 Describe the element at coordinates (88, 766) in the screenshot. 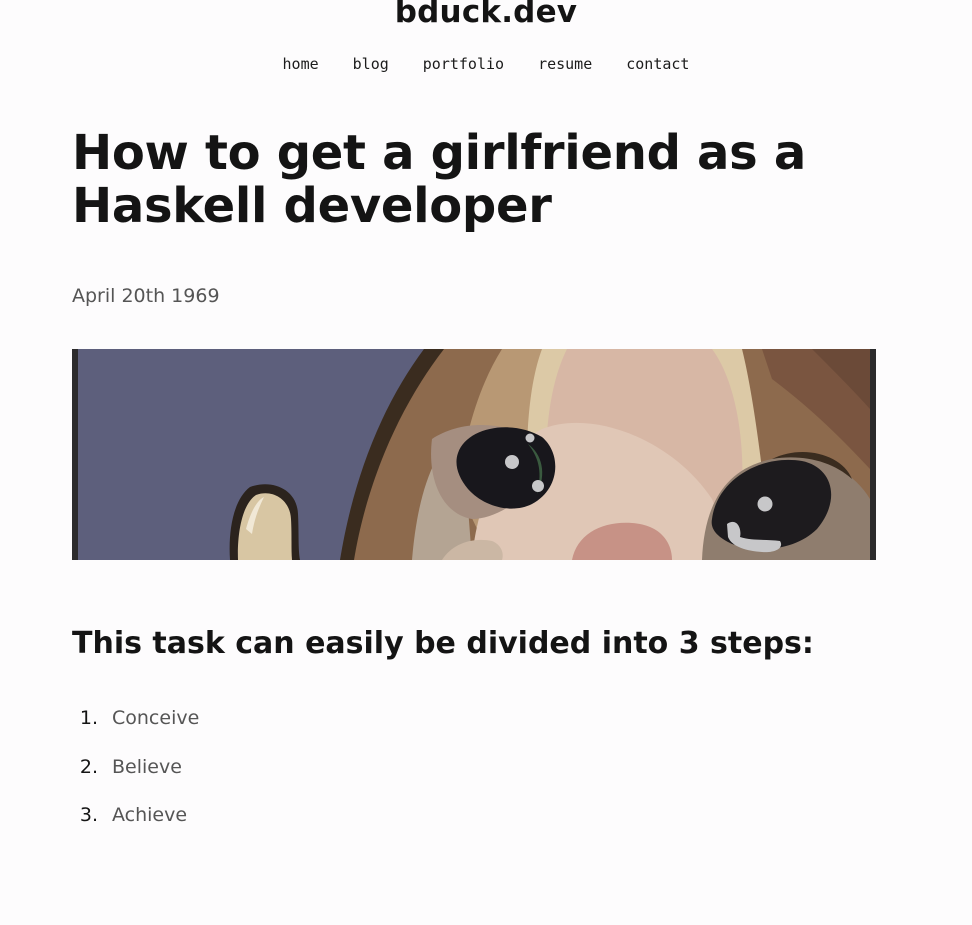

I see `list-item-number: 2.` at that location.